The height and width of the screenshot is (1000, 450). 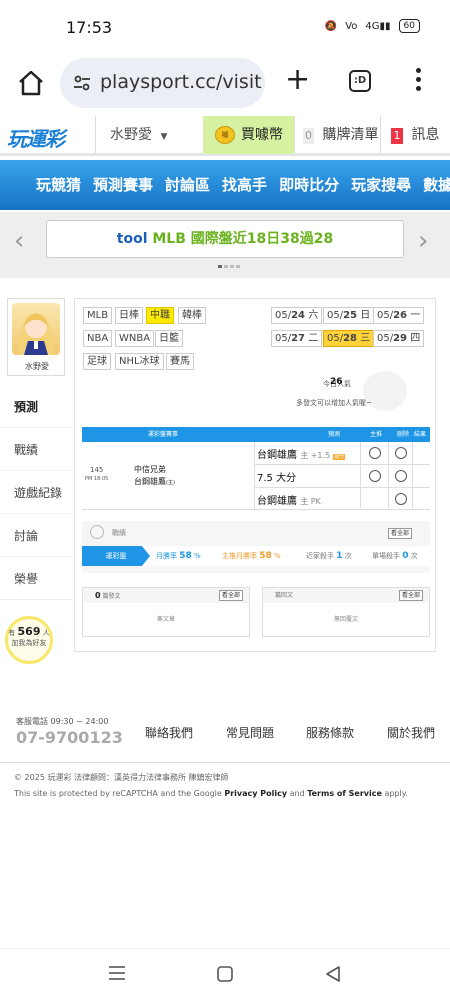 I want to click on messages-button: 1 訊息, so click(x=415, y=135).